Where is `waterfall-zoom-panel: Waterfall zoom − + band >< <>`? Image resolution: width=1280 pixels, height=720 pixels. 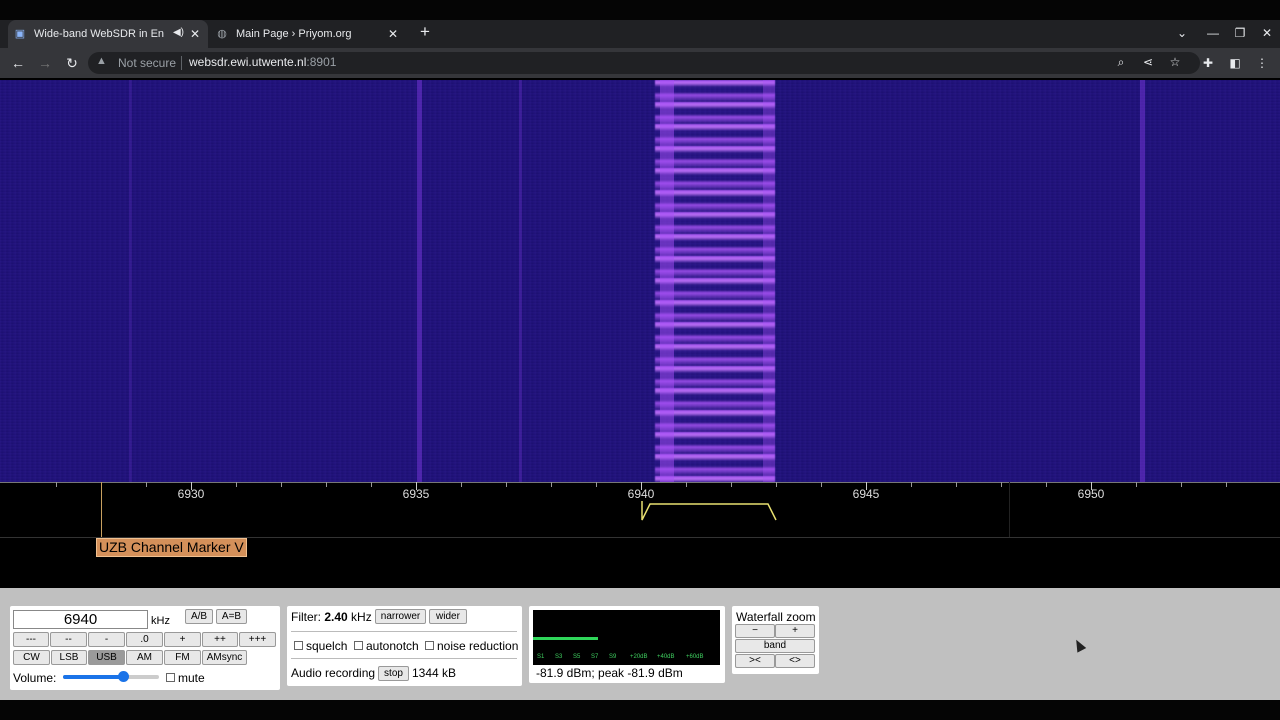 waterfall-zoom-panel: Waterfall zoom − + band >< <> is located at coordinates (775, 640).